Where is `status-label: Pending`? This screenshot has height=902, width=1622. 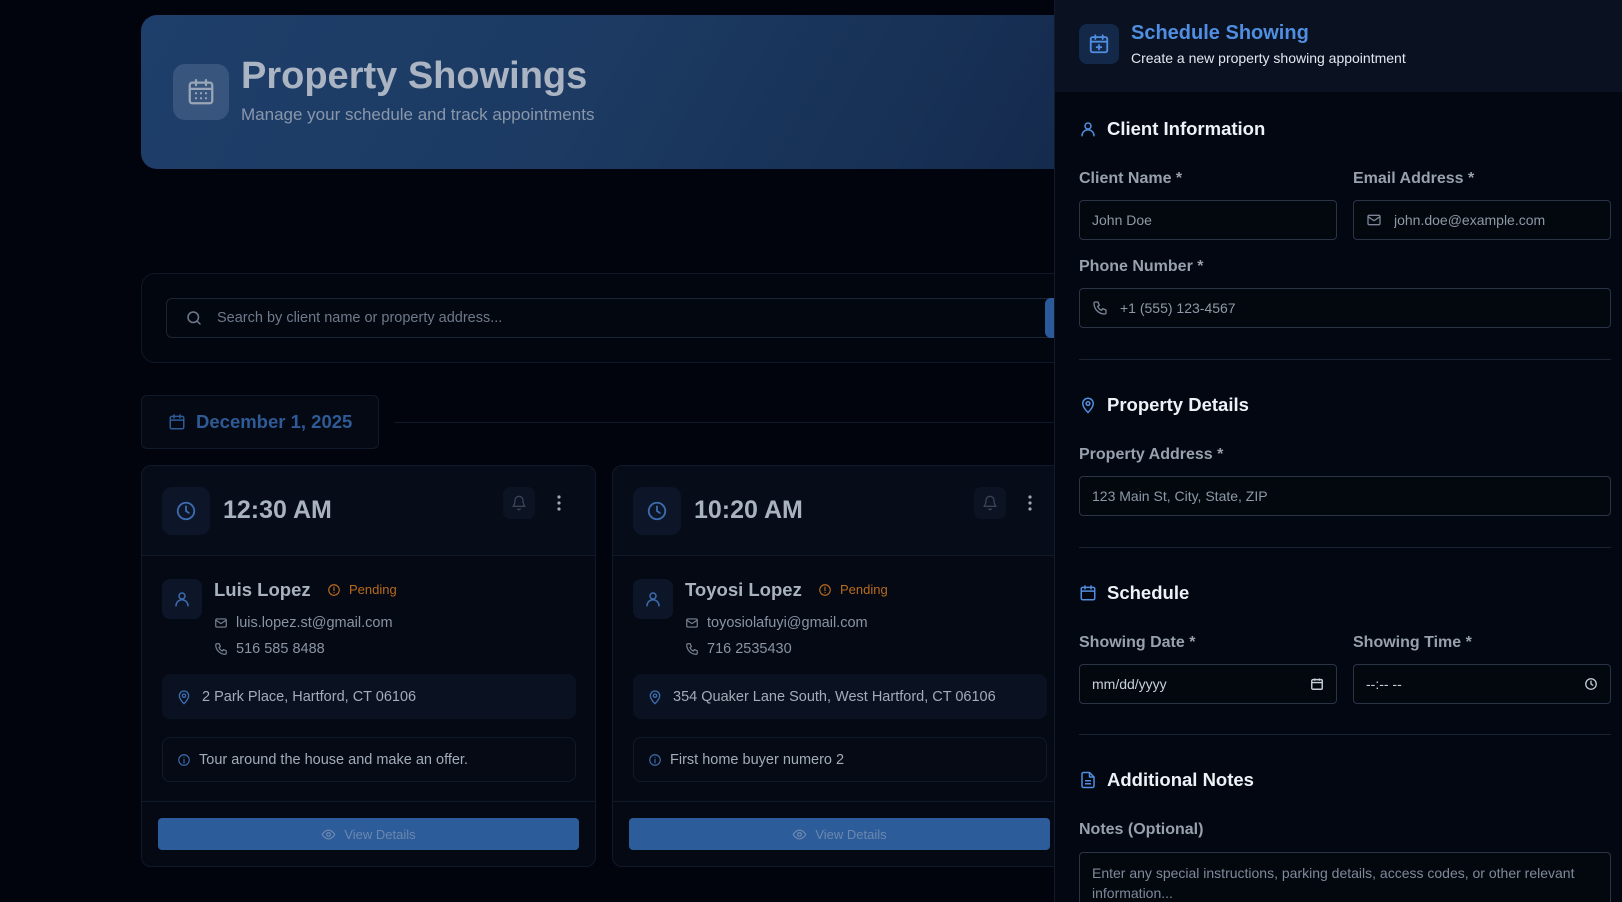 status-label: Pending is located at coordinates (373, 589).